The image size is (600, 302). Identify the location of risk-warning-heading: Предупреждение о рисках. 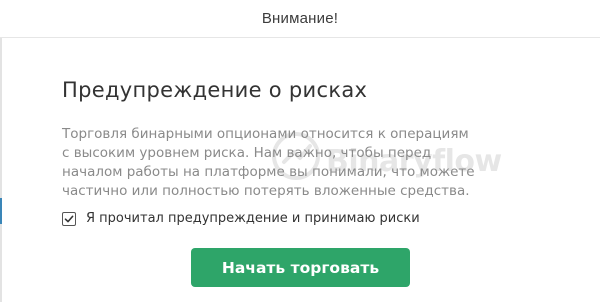
(215, 90).